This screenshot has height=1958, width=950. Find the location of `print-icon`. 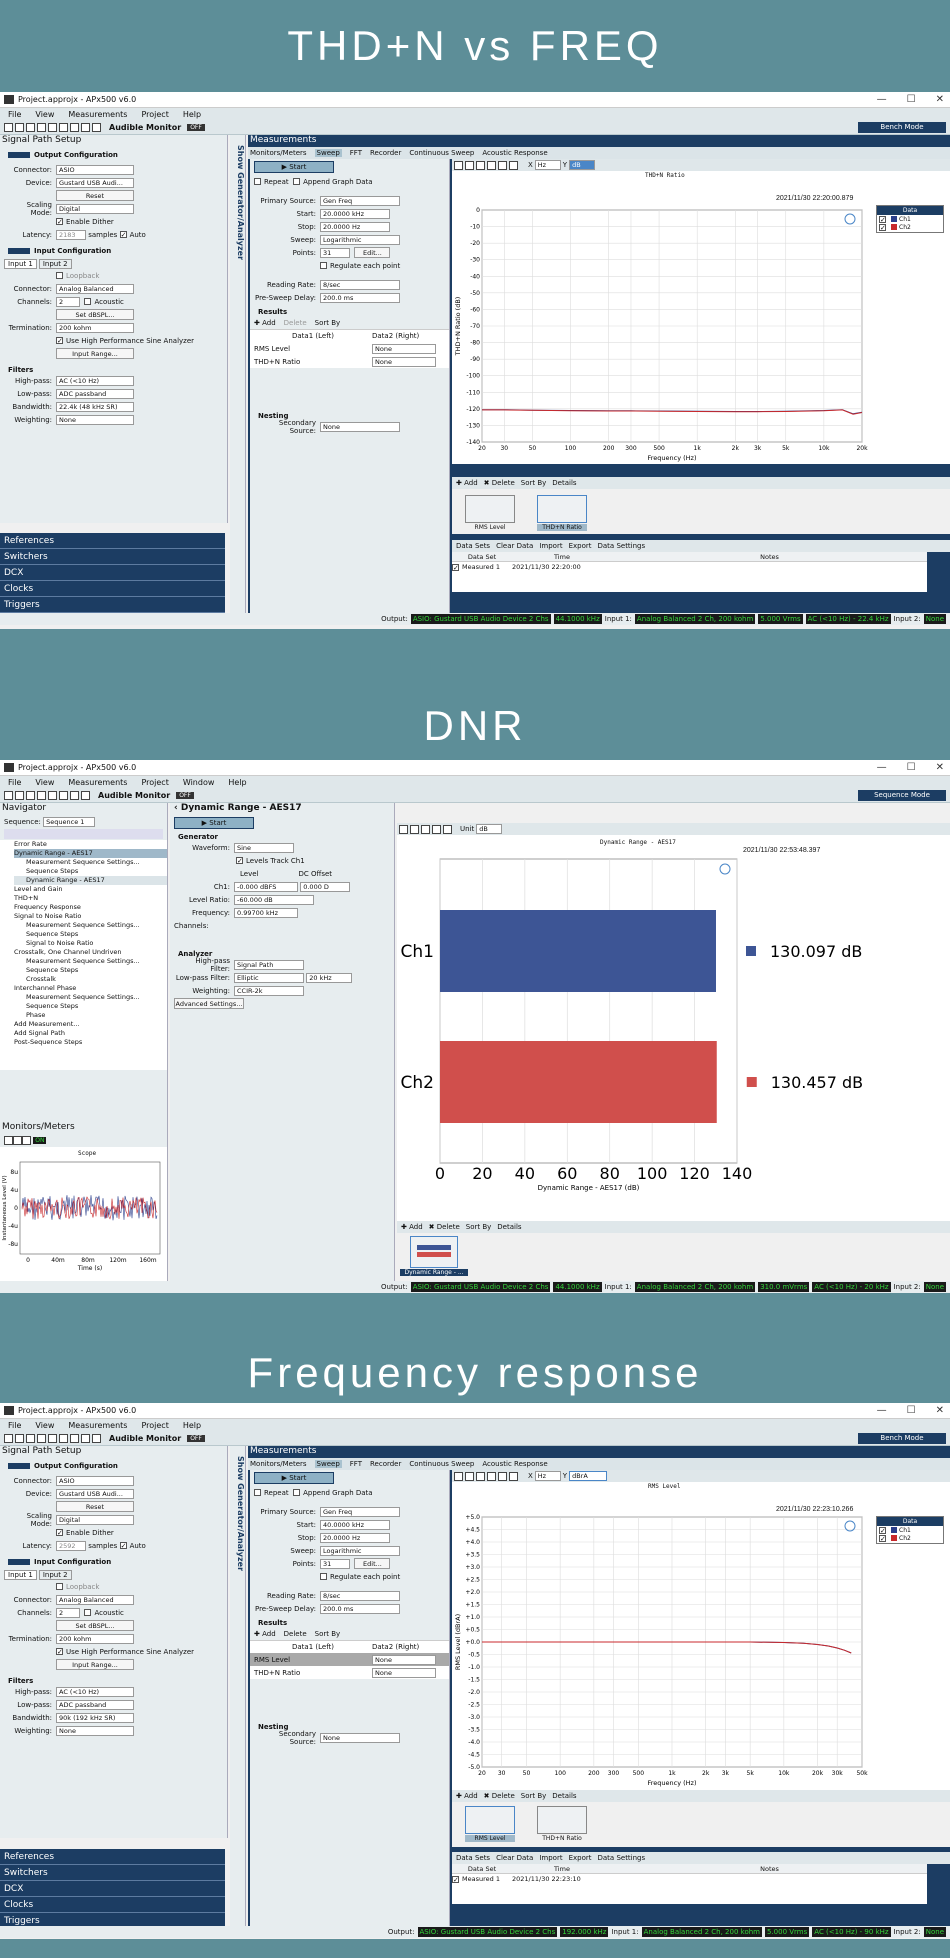

print-icon is located at coordinates (52, 127).